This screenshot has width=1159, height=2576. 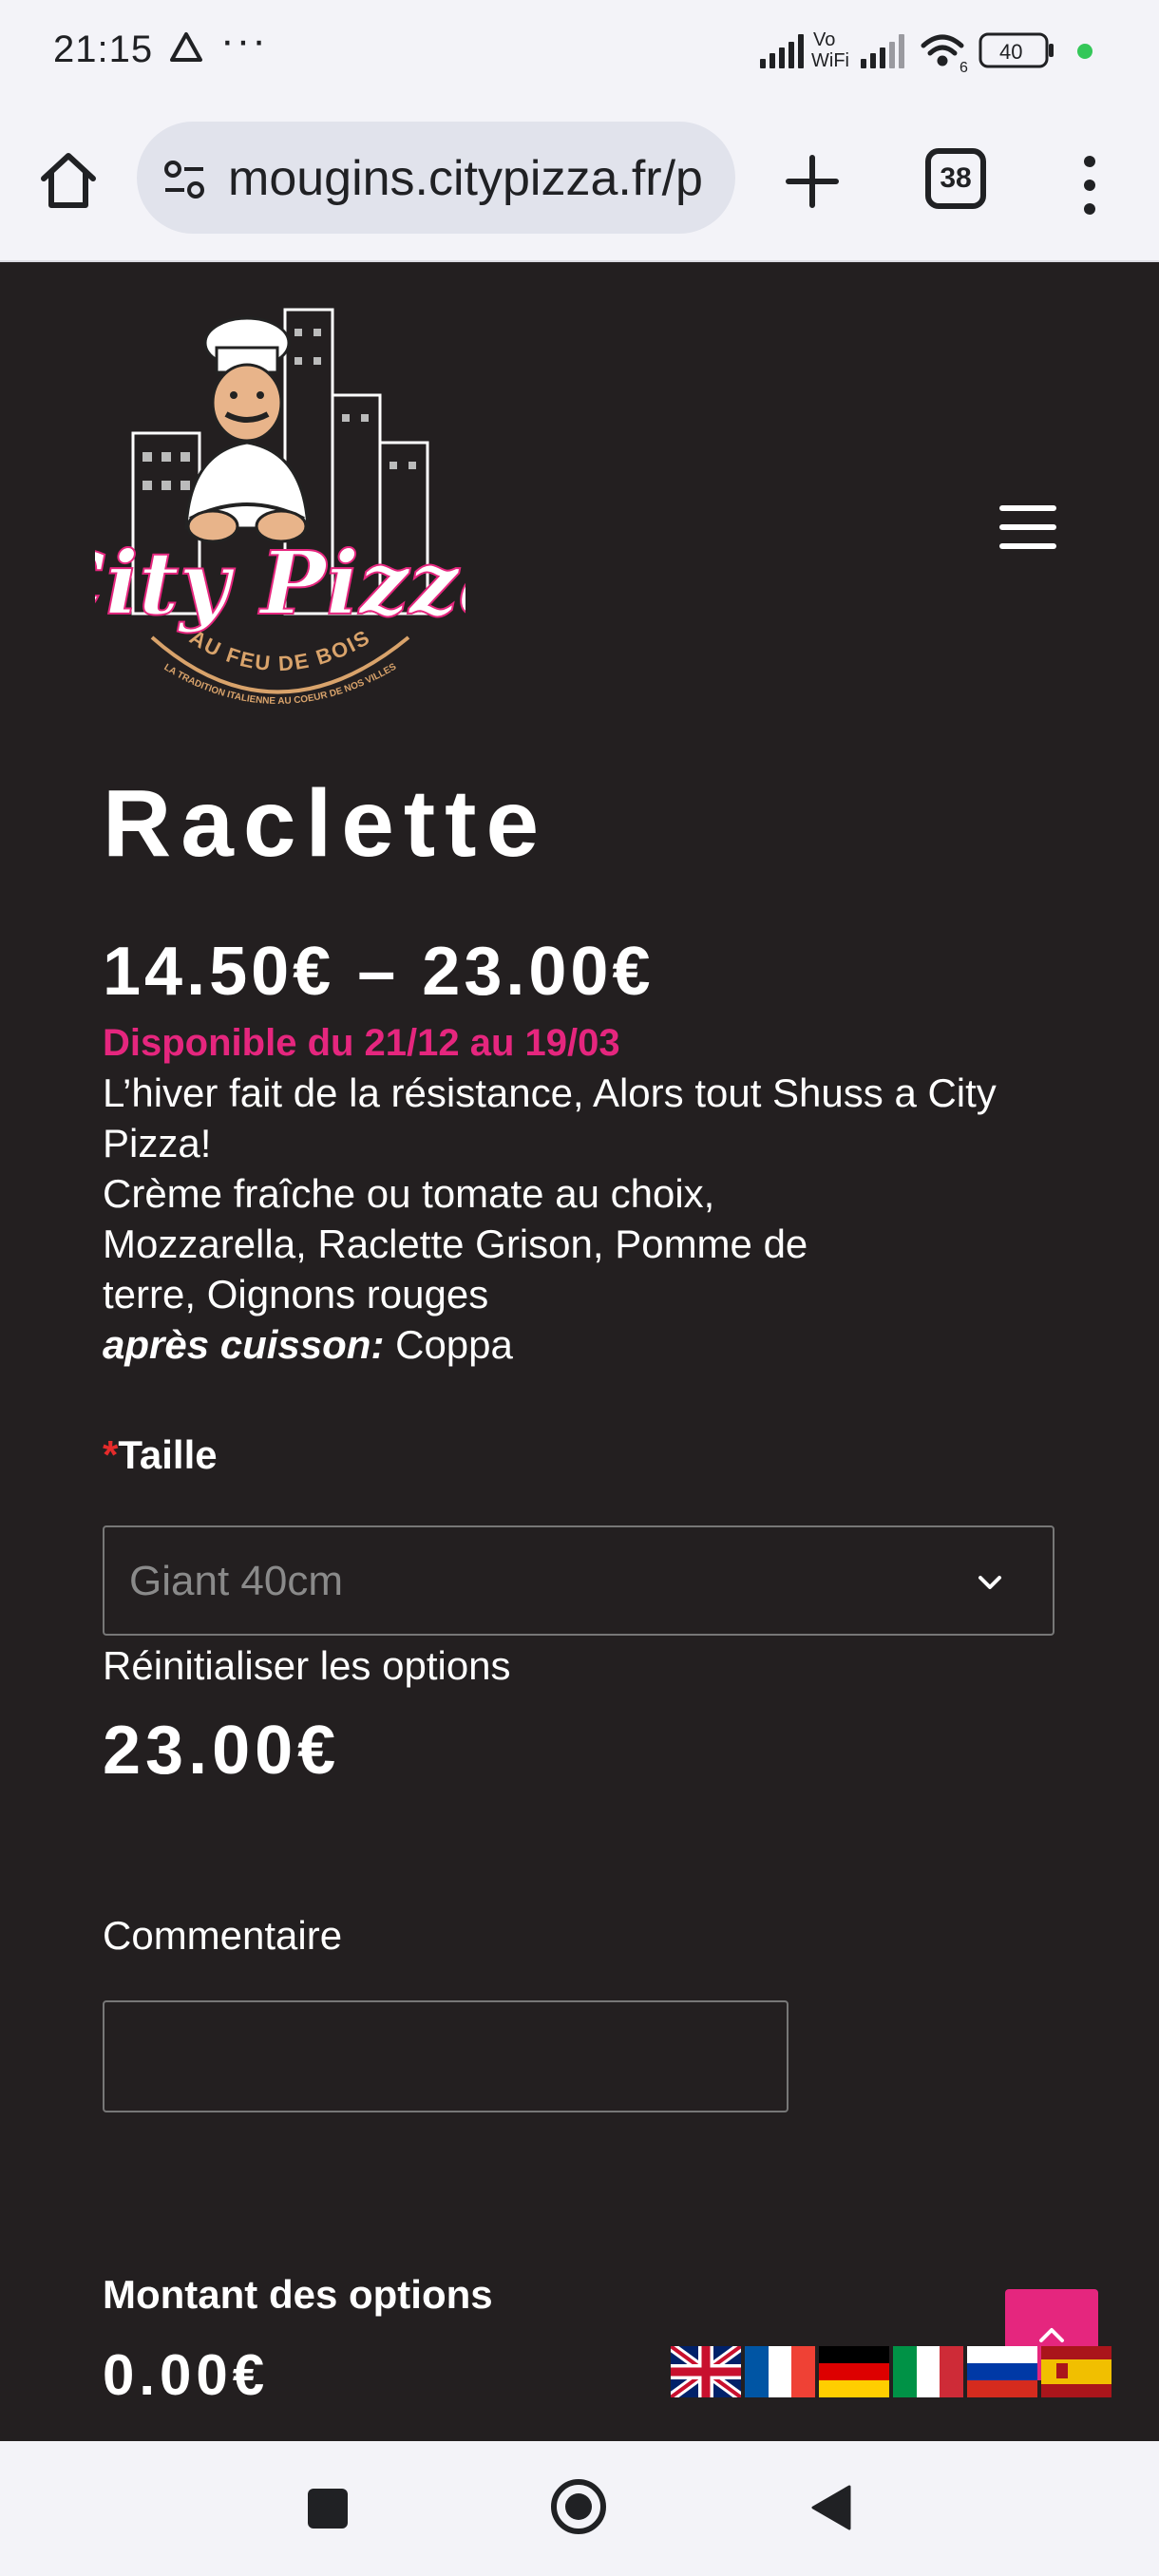 I want to click on privacy-dot-icon, so click(x=1084, y=51).